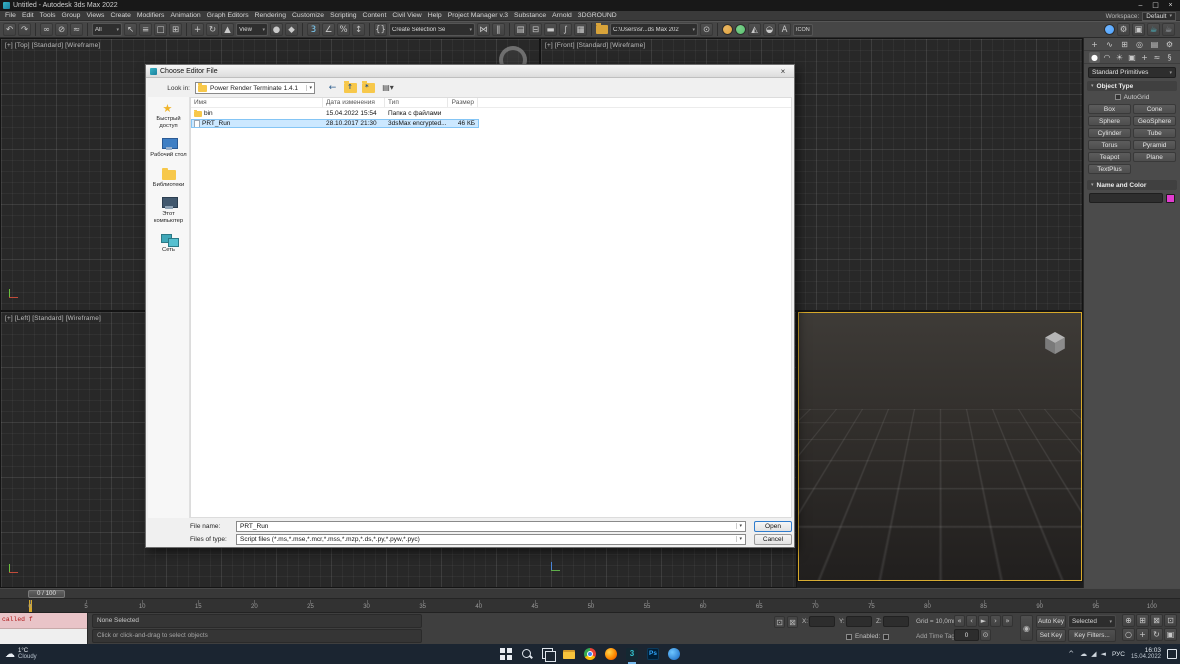 This screenshot has height=664, width=1180. What do you see at coordinates (1170, 620) in the screenshot?
I see `zoom-extents-all-icon: ⊡` at bounding box center [1170, 620].